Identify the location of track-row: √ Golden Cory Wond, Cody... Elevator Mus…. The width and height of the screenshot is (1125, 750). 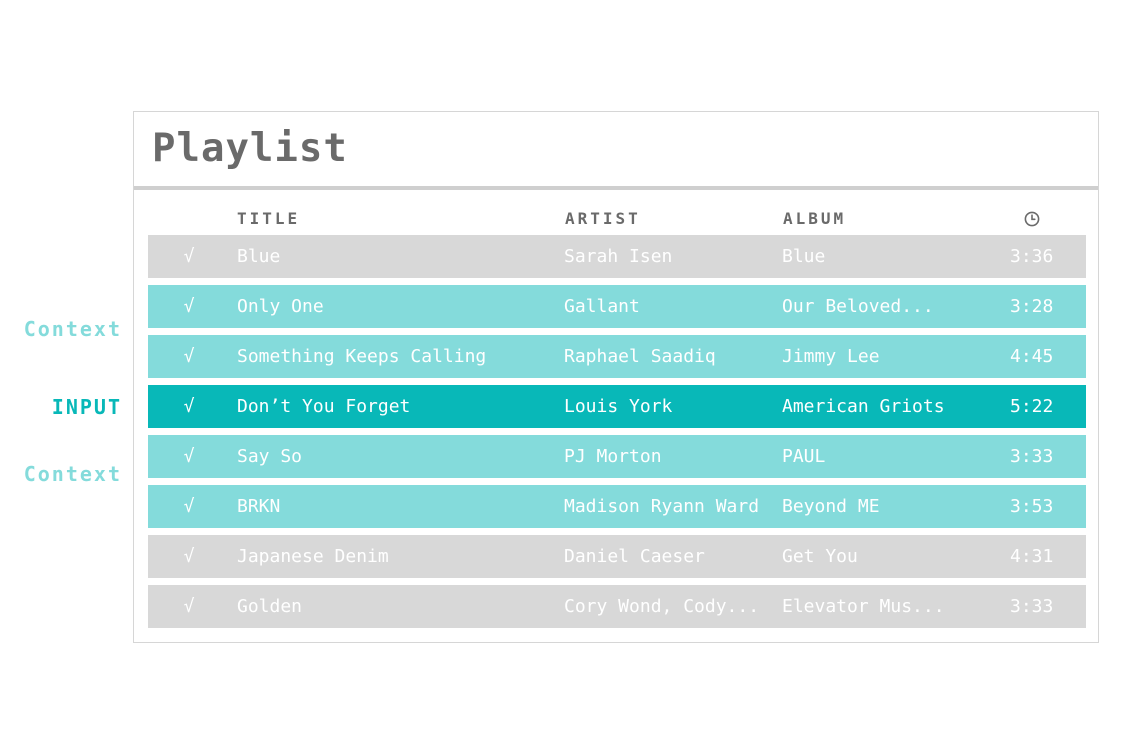
(617, 606).